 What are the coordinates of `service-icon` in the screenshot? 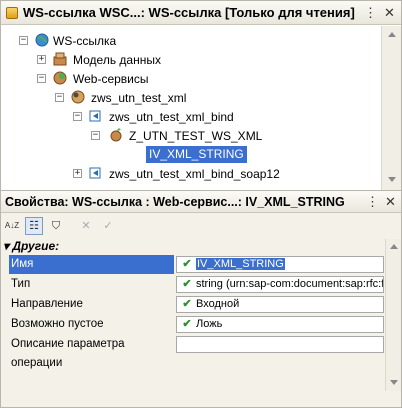 It's located at (78, 97).